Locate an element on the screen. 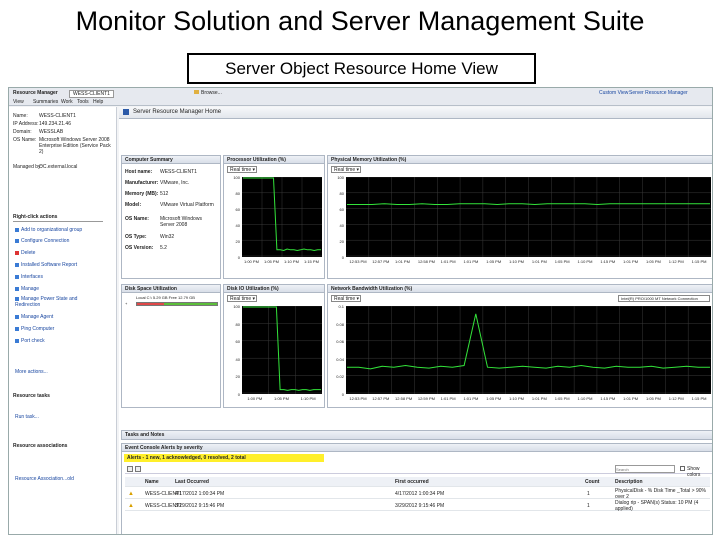 The height and width of the screenshot is (540, 720). x-tick-label: 12:58 PM is located at coordinates (426, 261).